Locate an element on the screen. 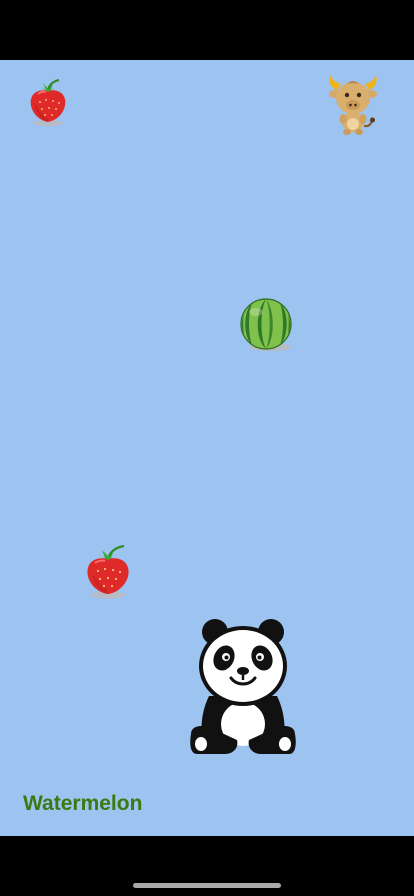 This screenshot has height=896, width=414. panda-icon is located at coordinates (243, 687).